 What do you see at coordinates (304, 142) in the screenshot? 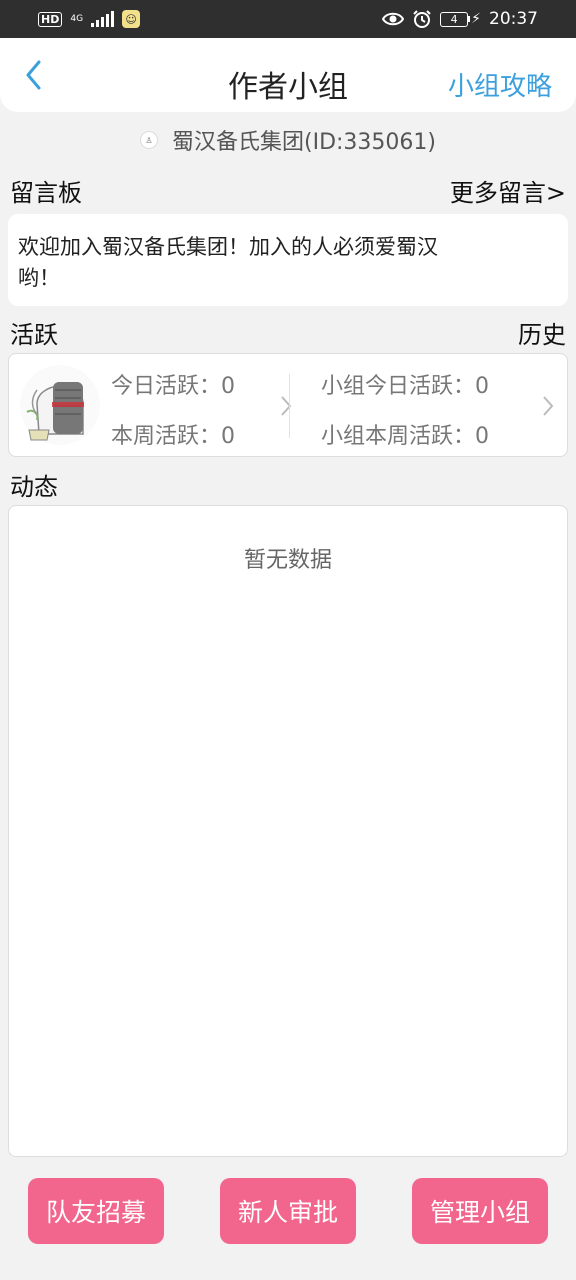
I see `group-name: 蜀汉备氏集团(ID:335061)` at bounding box center [304, 142].